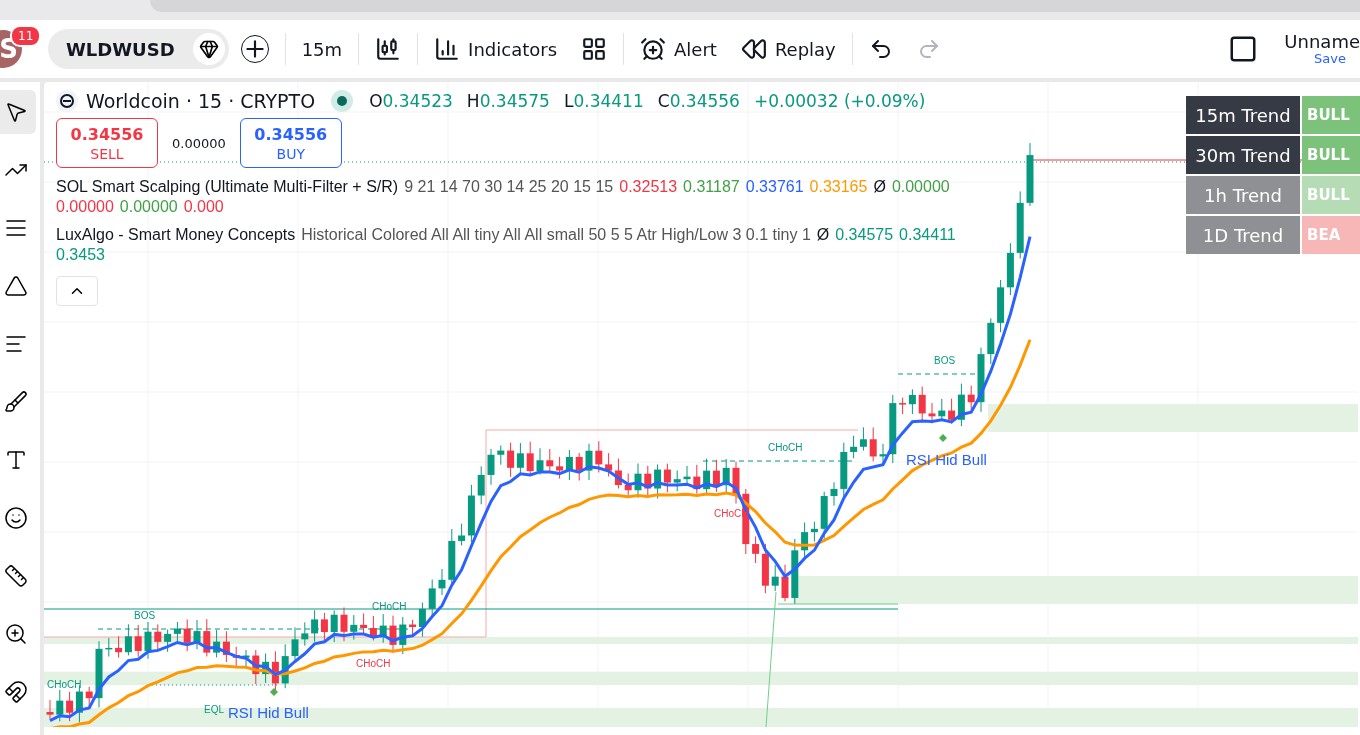 This screenshot has height=735, width=1360. Describe the element at coordinates (496, 49) in the screenshot. I see `indicators-button: Indicators` at that location.